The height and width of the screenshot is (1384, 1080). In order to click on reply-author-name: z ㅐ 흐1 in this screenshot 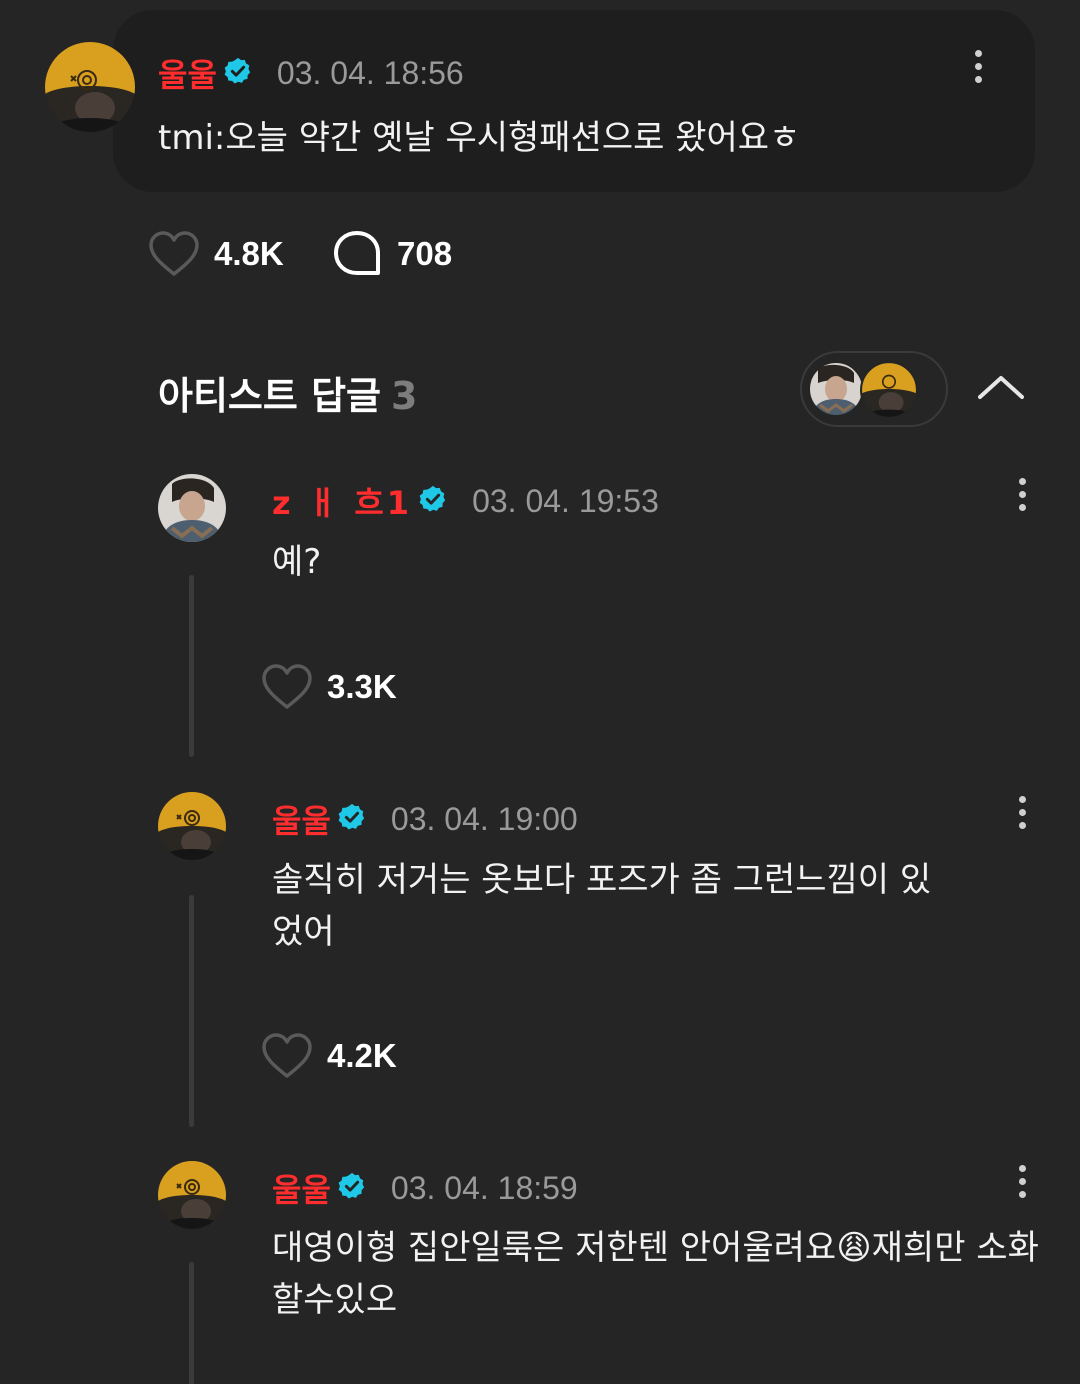, I will do `click(342, 501)`.